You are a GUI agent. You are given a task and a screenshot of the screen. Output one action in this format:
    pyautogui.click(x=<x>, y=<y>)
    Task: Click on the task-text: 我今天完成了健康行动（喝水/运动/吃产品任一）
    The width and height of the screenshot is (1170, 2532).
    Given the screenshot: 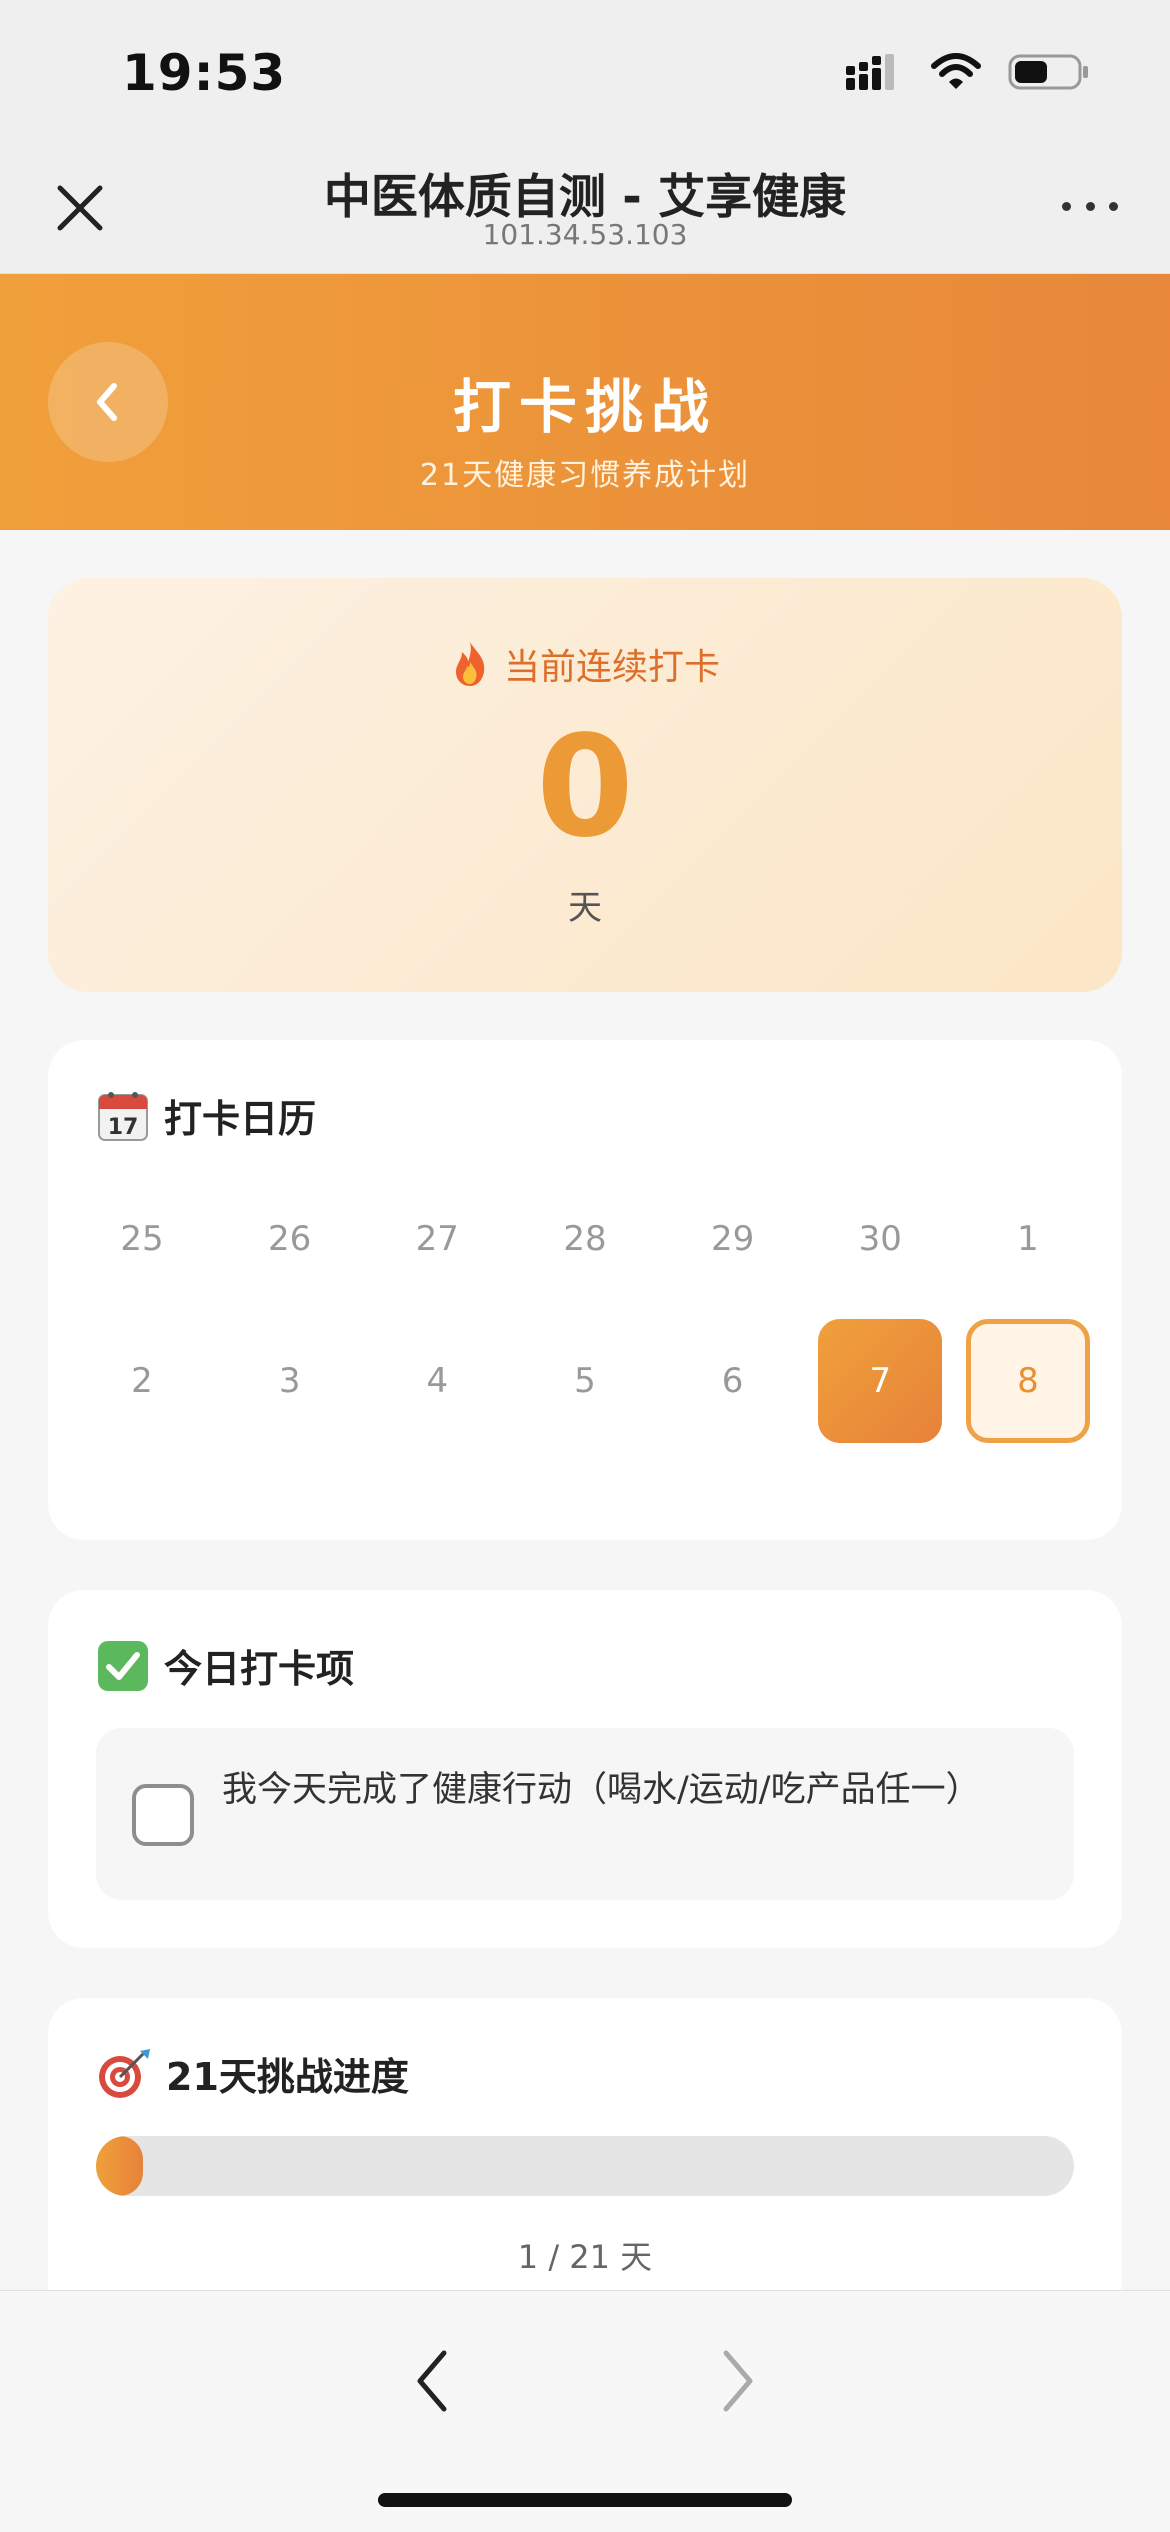 What is the action you would take?
    pyautogui.click(x=601, y=1790)
    